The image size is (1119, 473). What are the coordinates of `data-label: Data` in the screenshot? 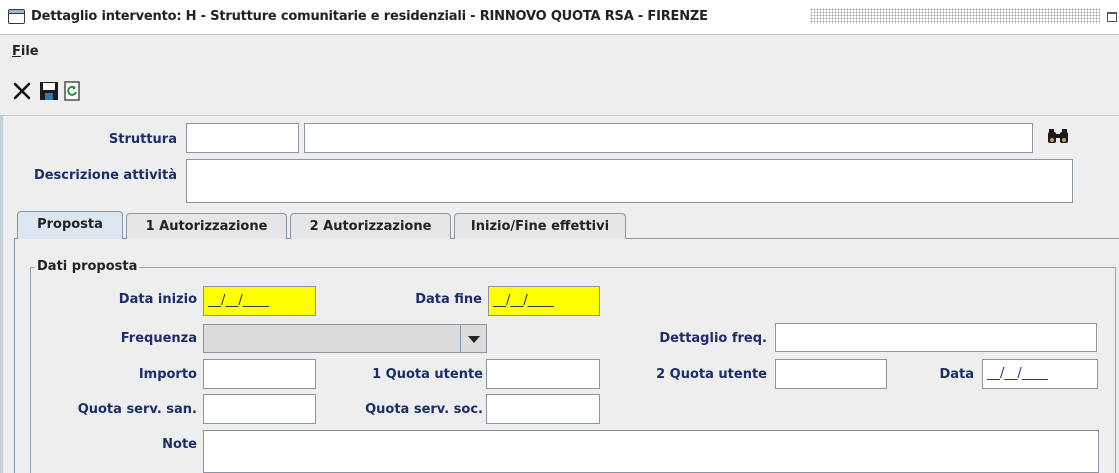 It's located at (956, 374).